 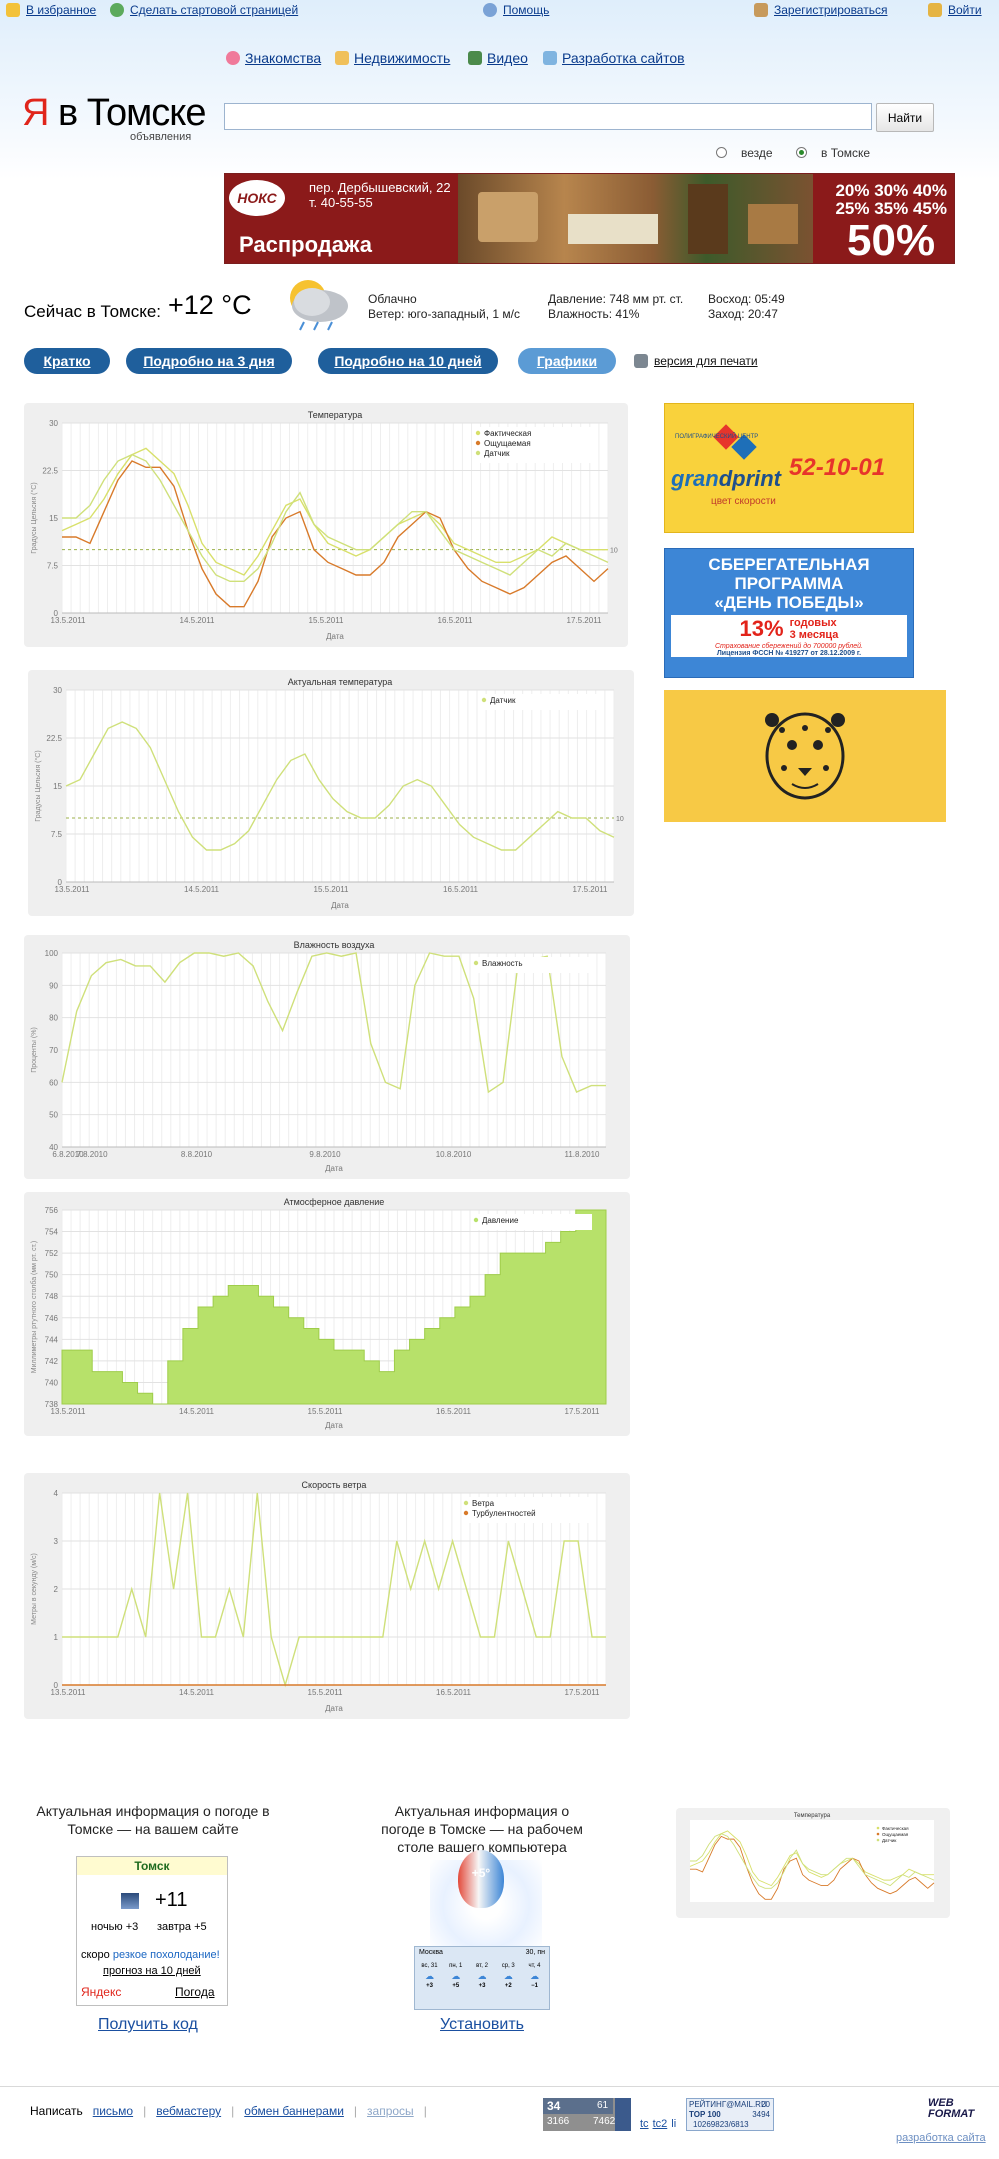 What do you see at coordinates (833, 153) in the screenshot?
I see `search-scope-tomsk: в Томске` at bounding box center [833, 153].